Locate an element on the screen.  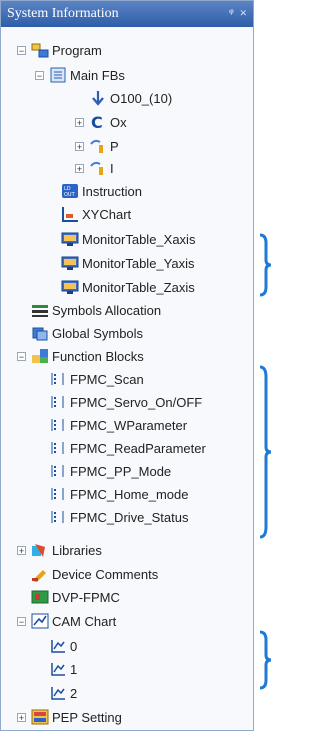
fb-icon is located at coordinates (58, 75).